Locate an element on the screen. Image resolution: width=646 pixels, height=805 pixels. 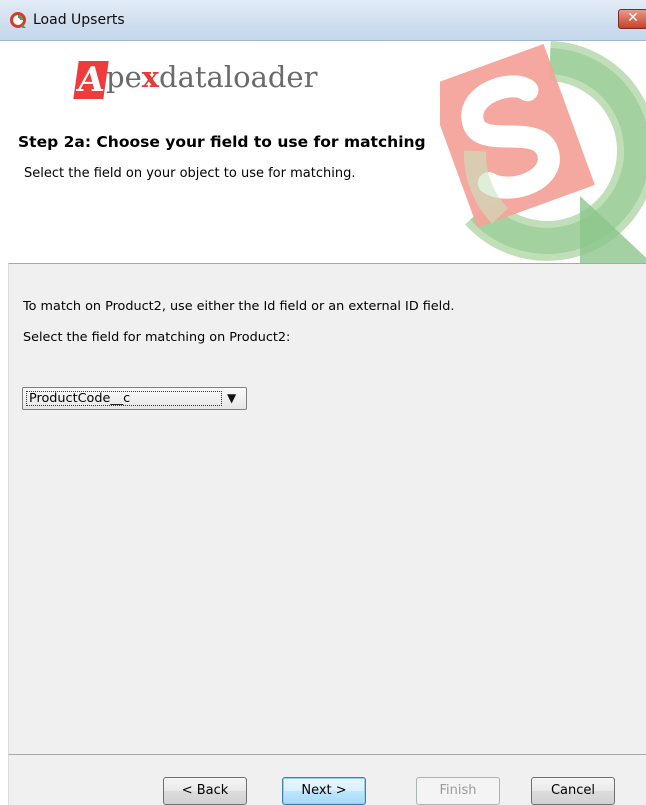
close-button: ✕ is located at coordinates (632, 19).